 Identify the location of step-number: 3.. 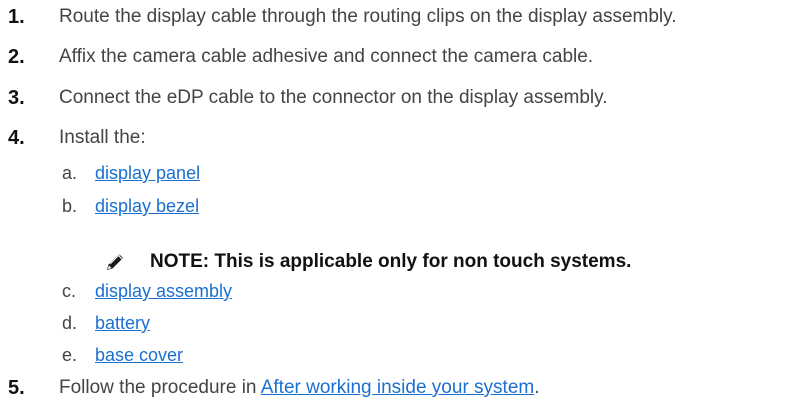
(16, 98).